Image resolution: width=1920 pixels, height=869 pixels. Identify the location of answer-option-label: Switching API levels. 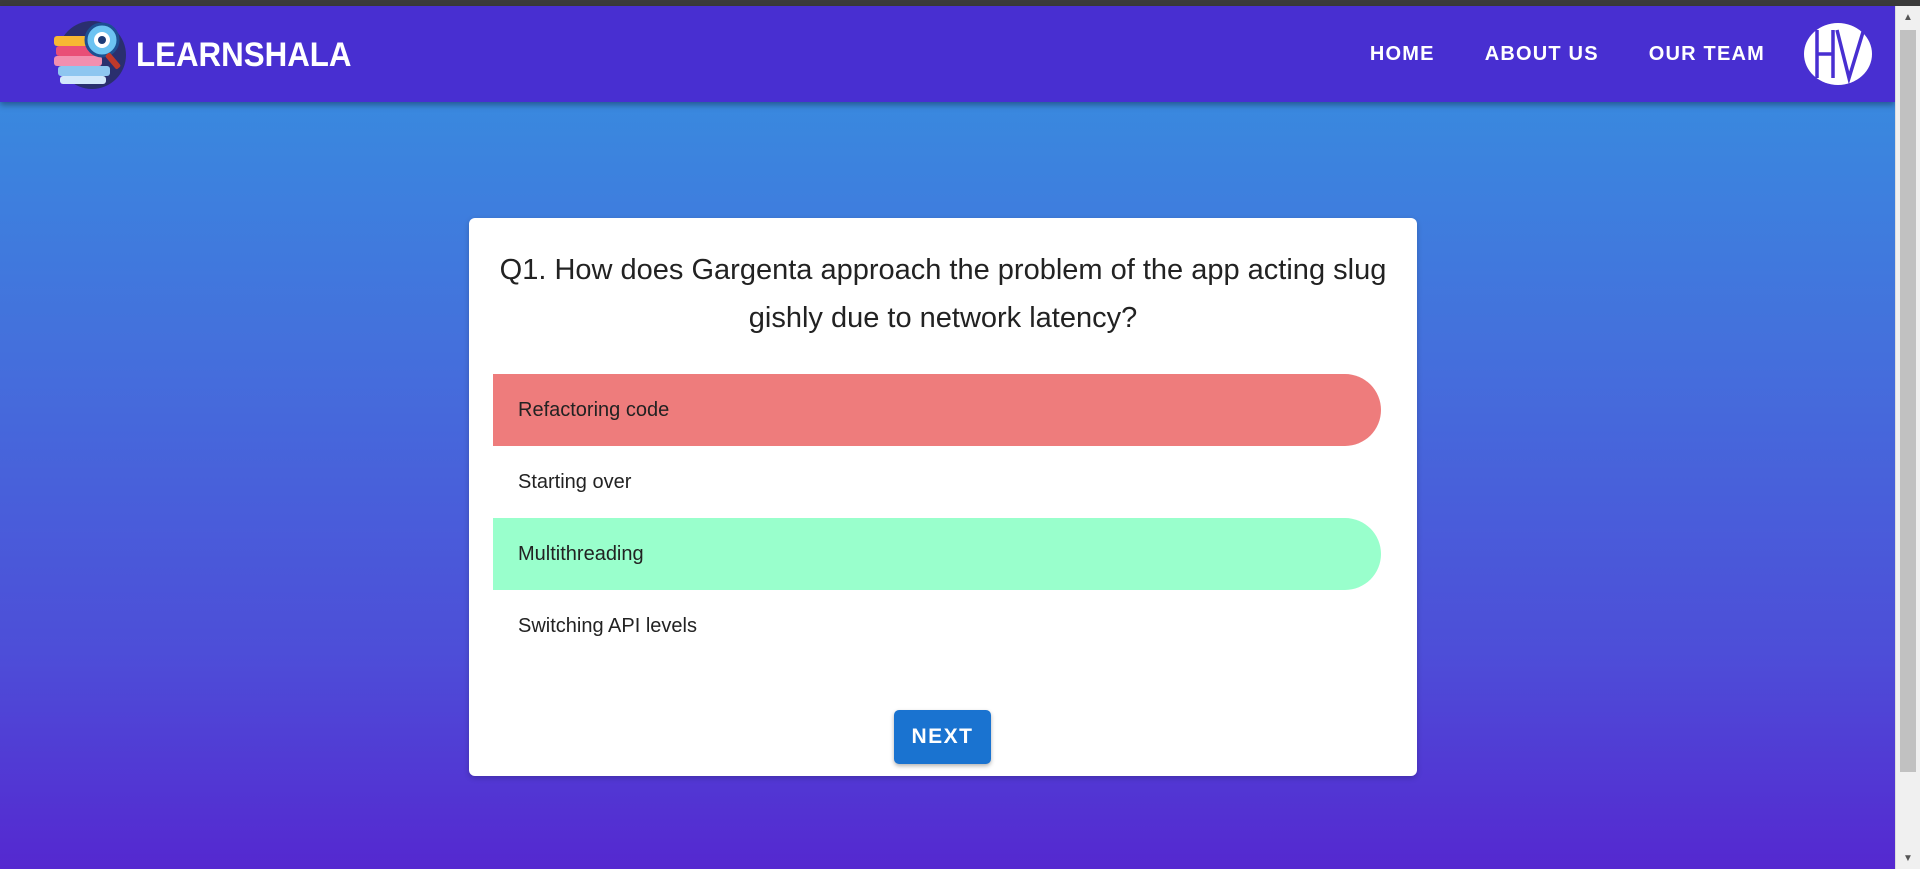
(607, 625).